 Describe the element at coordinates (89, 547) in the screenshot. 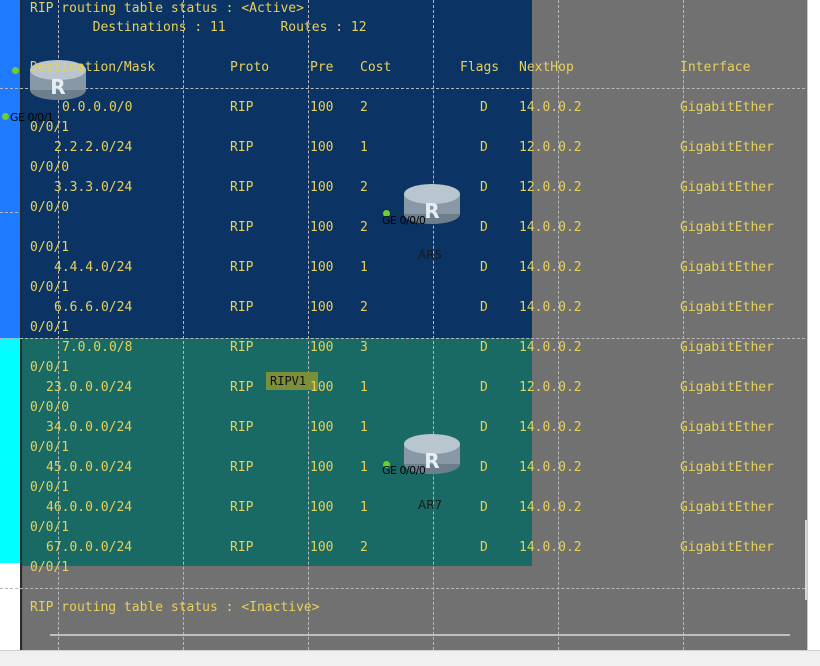

I see `cell-dest: 67.0.0.0/24` at that location.